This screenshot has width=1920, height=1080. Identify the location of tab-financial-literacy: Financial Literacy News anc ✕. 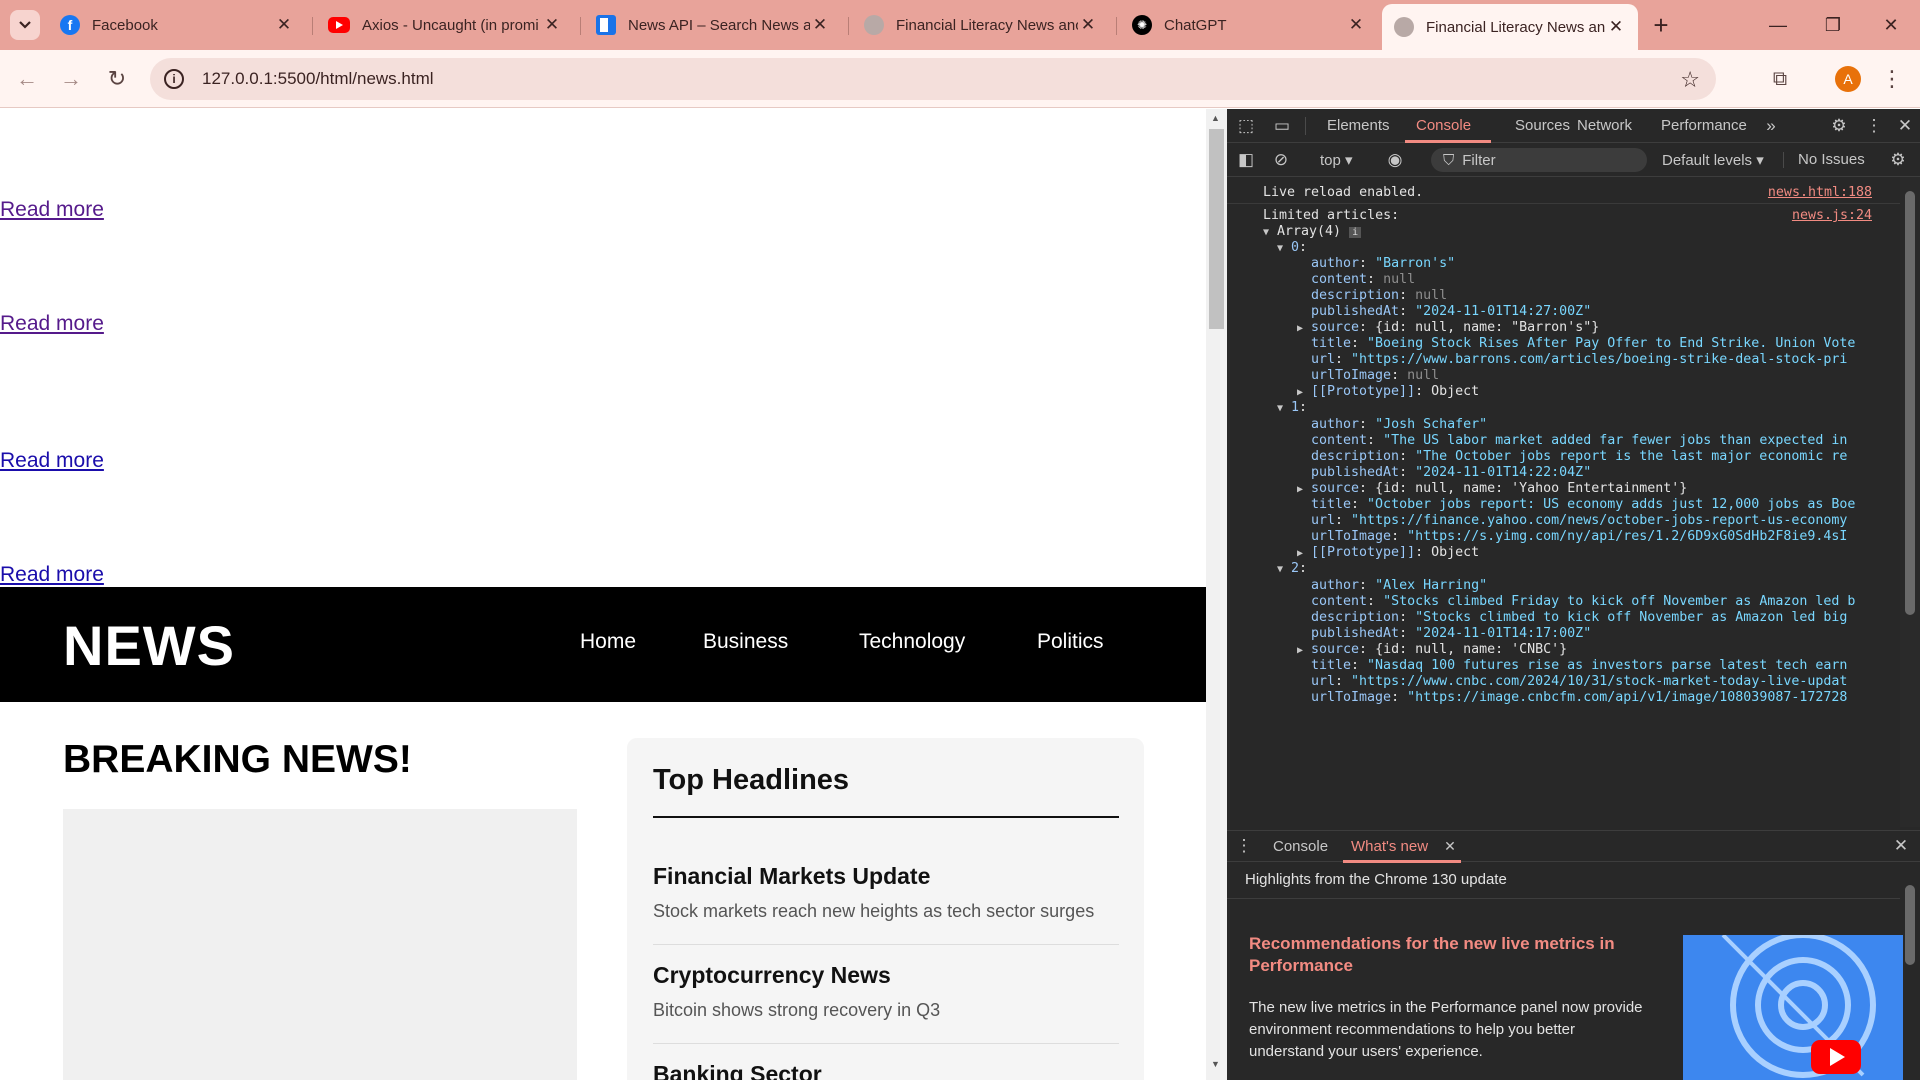
(981, 25).